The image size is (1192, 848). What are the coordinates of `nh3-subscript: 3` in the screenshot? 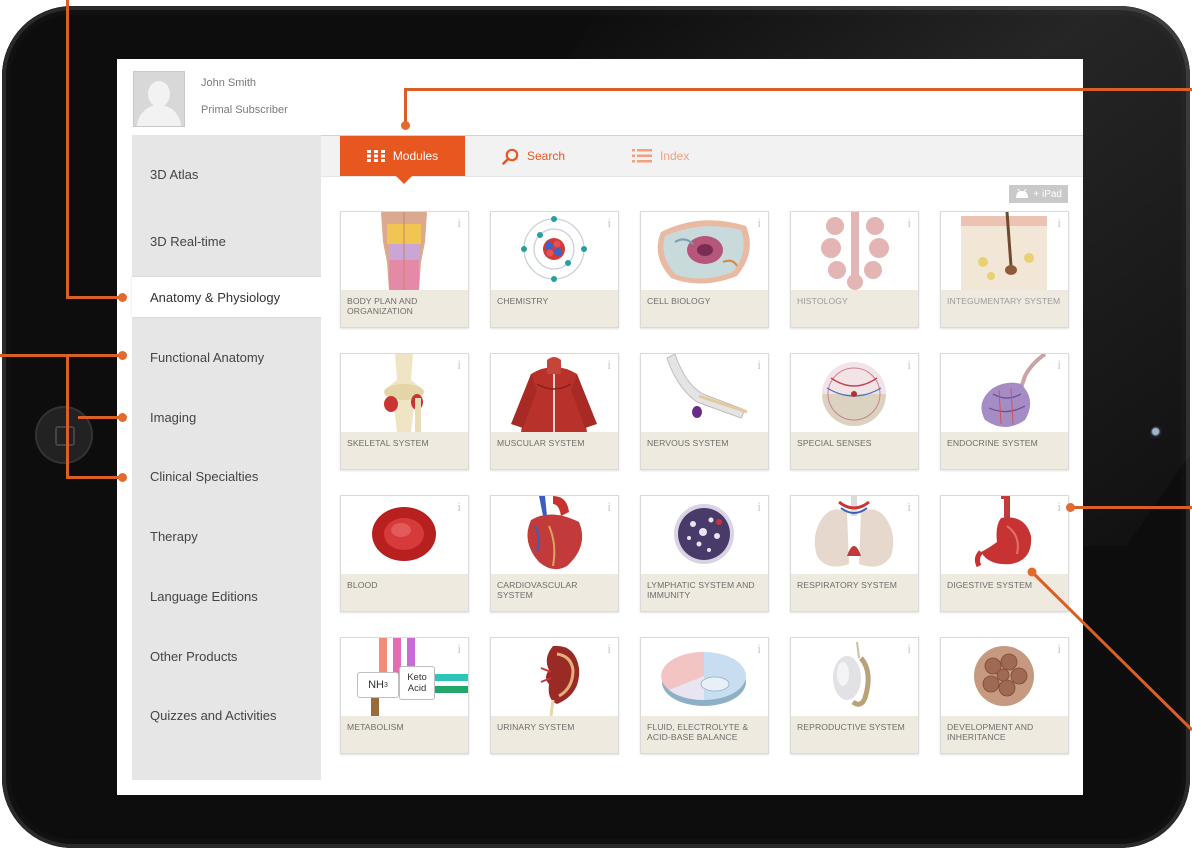 It's located at (385, 685).